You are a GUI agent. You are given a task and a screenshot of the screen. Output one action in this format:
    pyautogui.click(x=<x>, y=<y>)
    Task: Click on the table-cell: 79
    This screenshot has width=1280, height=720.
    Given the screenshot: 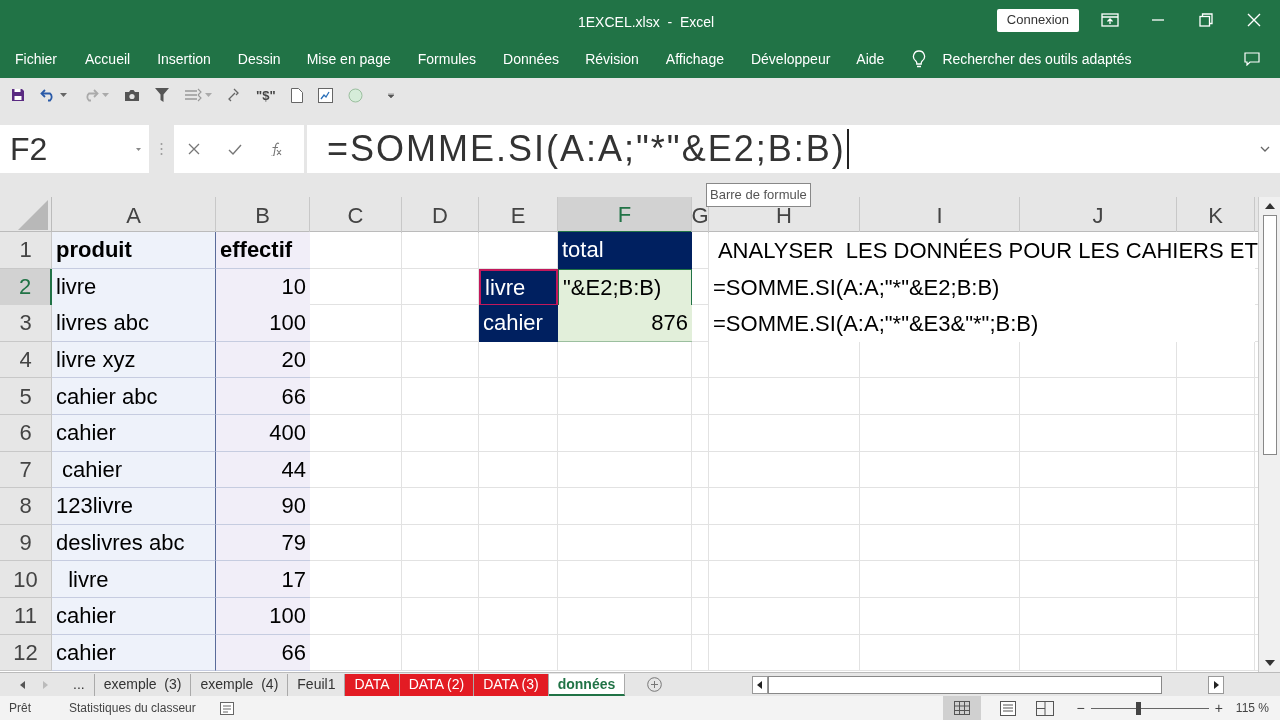 What is the action you would take?
    pyautogui.click(x=263, y=543)
    